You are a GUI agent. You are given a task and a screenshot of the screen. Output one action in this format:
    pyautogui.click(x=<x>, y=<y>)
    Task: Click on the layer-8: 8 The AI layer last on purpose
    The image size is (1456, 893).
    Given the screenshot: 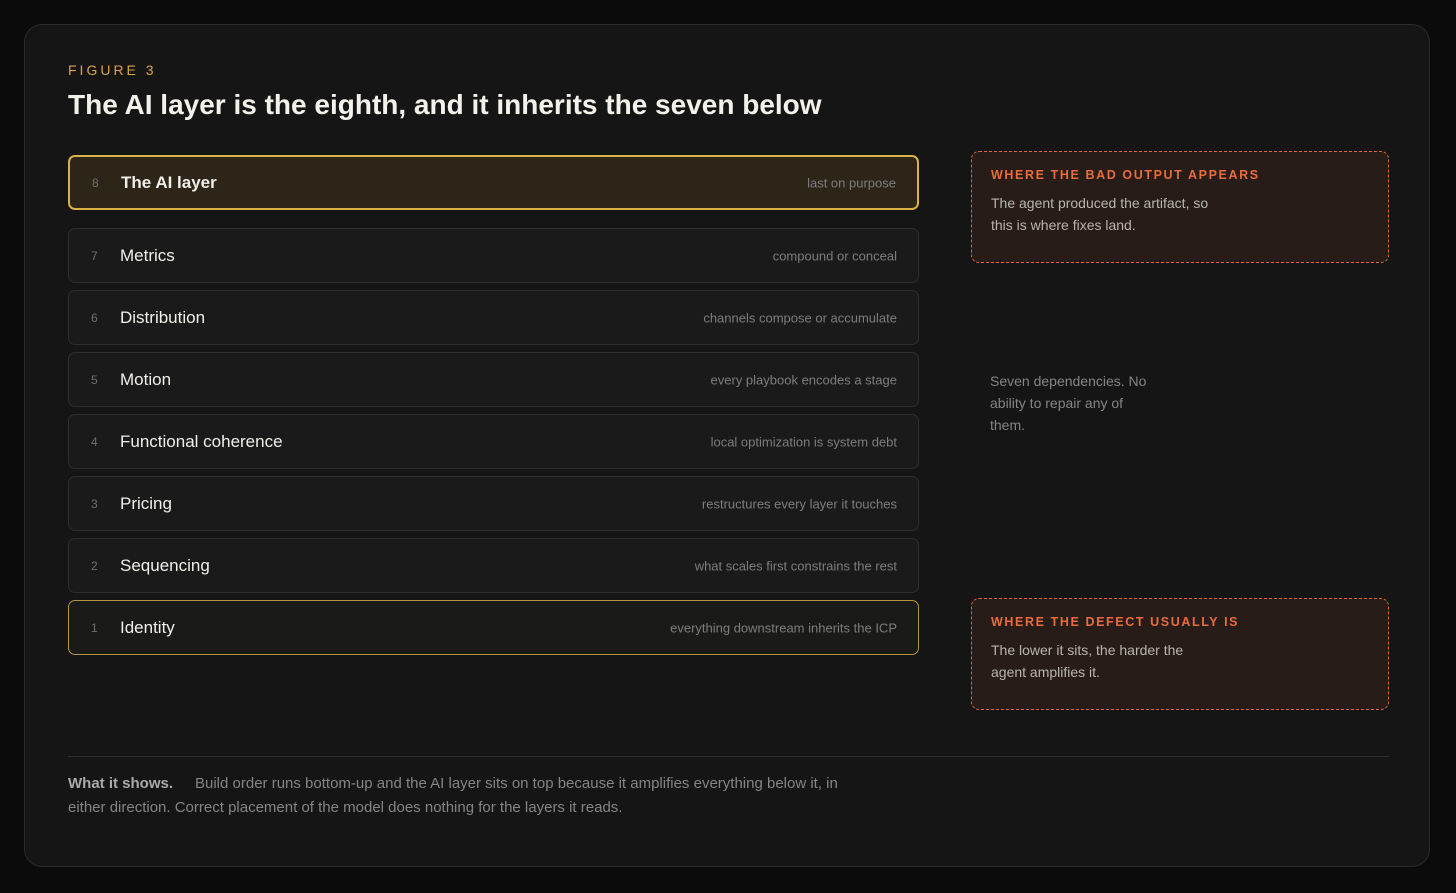 What is the action you would take?
    pyautogui.click(x=493, y=182)
    